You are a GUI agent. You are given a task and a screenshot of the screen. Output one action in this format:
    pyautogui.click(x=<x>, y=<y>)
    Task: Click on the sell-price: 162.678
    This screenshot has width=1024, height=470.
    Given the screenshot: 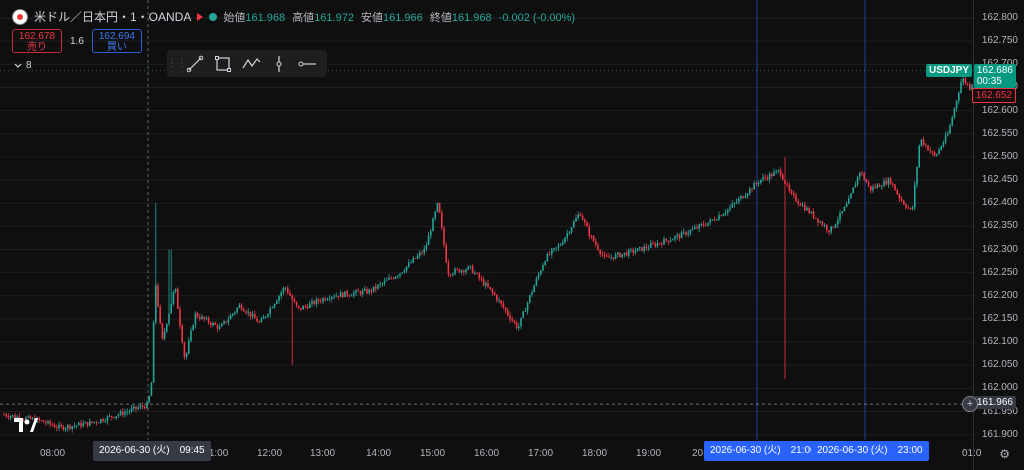 What is the action you would take?
    pyautogui.click(x=37, y=36)
    